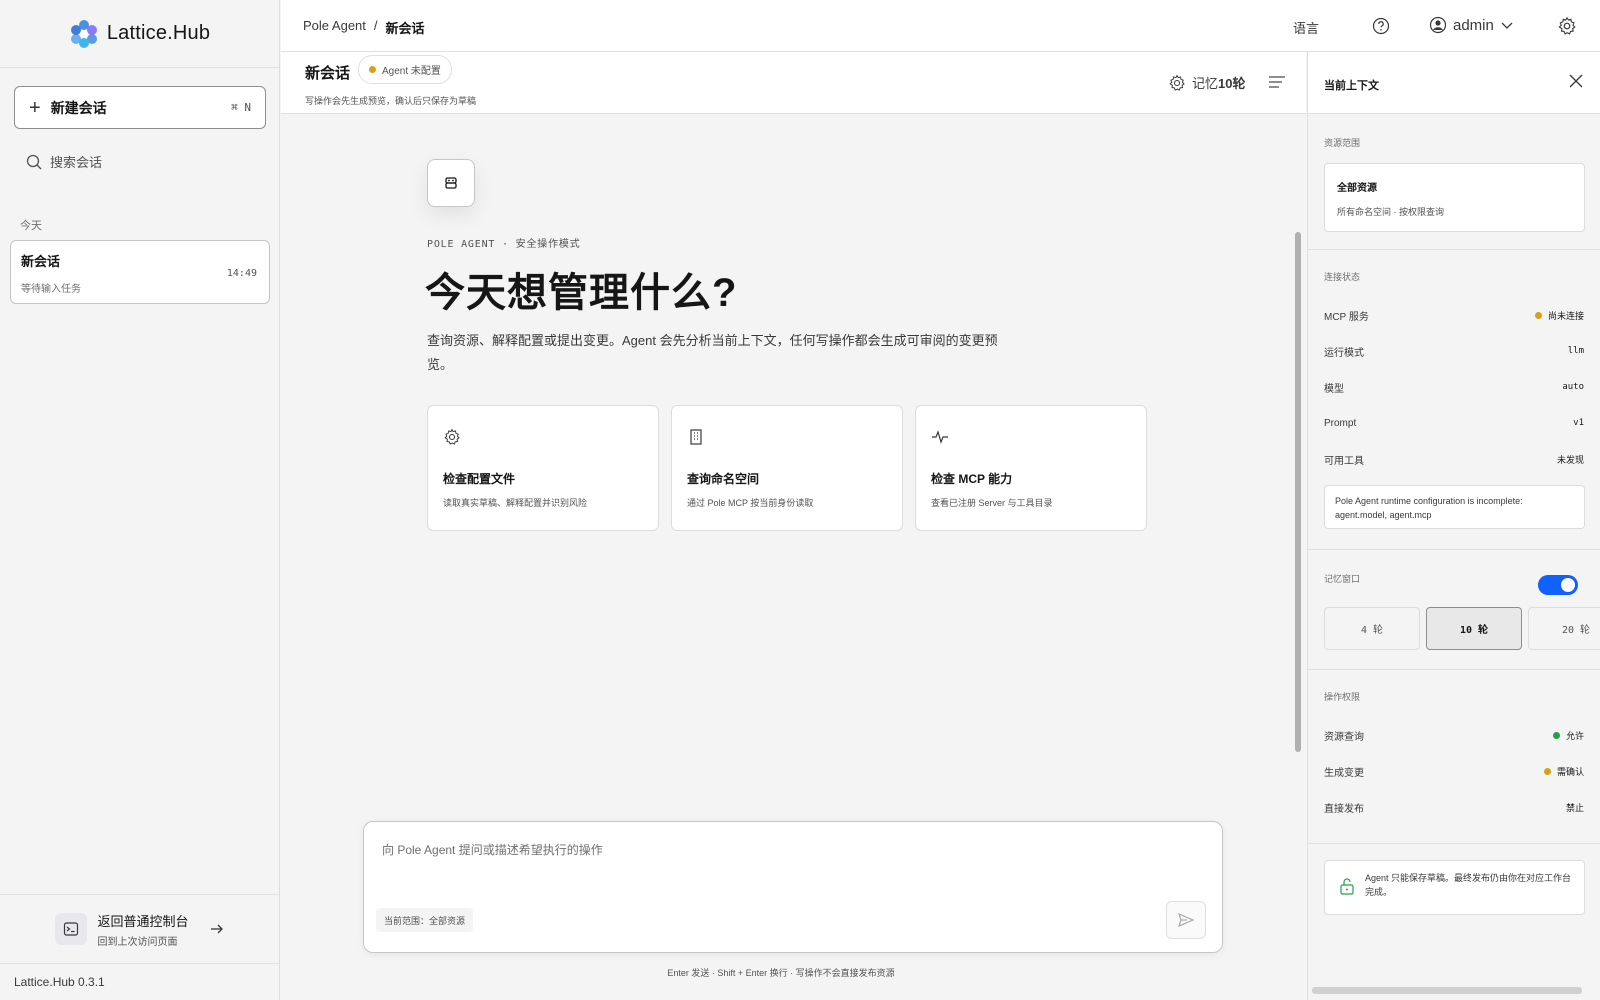 The width and height of the screenshot is (1600, 1000). I want to click on kv-row: Prompt v1, so click(1454, 423).